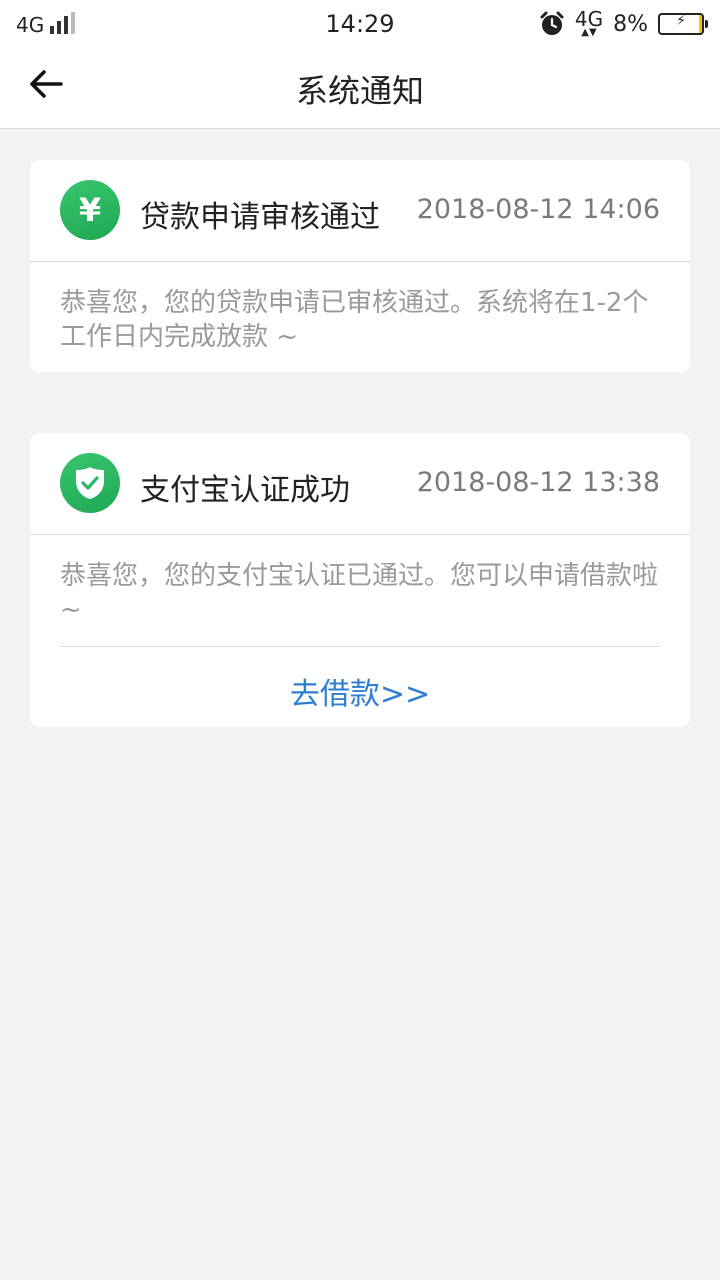  I want to click on notification-body: 恭喜您，您的贷款申请已审核通过。系统将在1-2个工作日内完成放款 ~, so click(354, 320).